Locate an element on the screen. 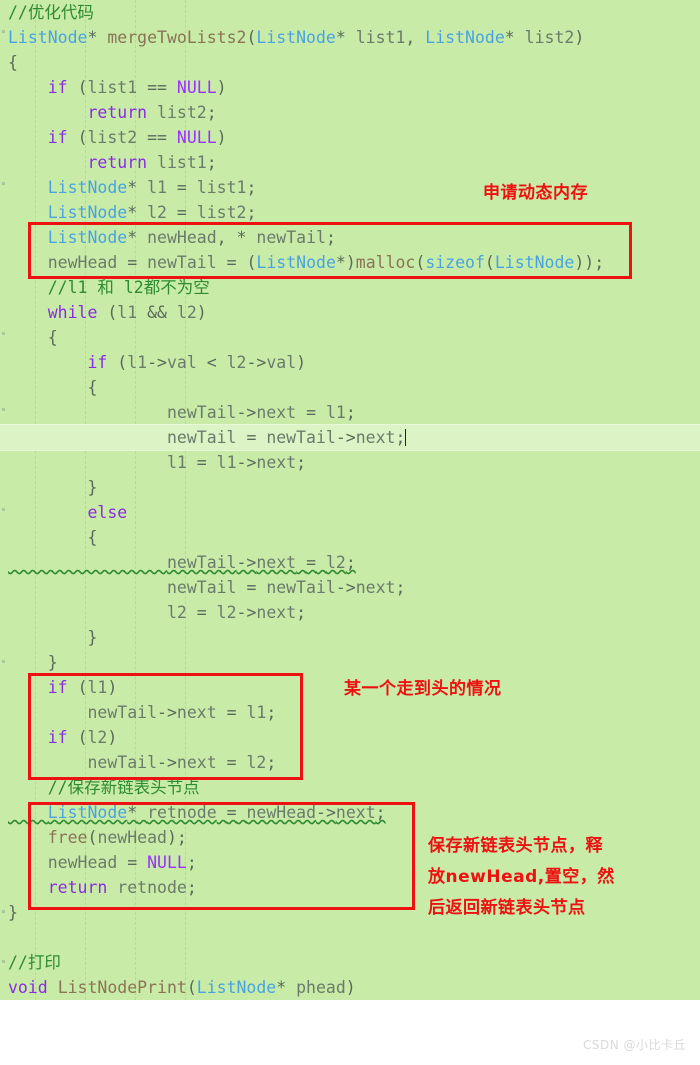 This screenshot has height=1065, width=700. annotation-save-head-line1: 保存新链表头节点，释 is located at coordinates (515, 846).